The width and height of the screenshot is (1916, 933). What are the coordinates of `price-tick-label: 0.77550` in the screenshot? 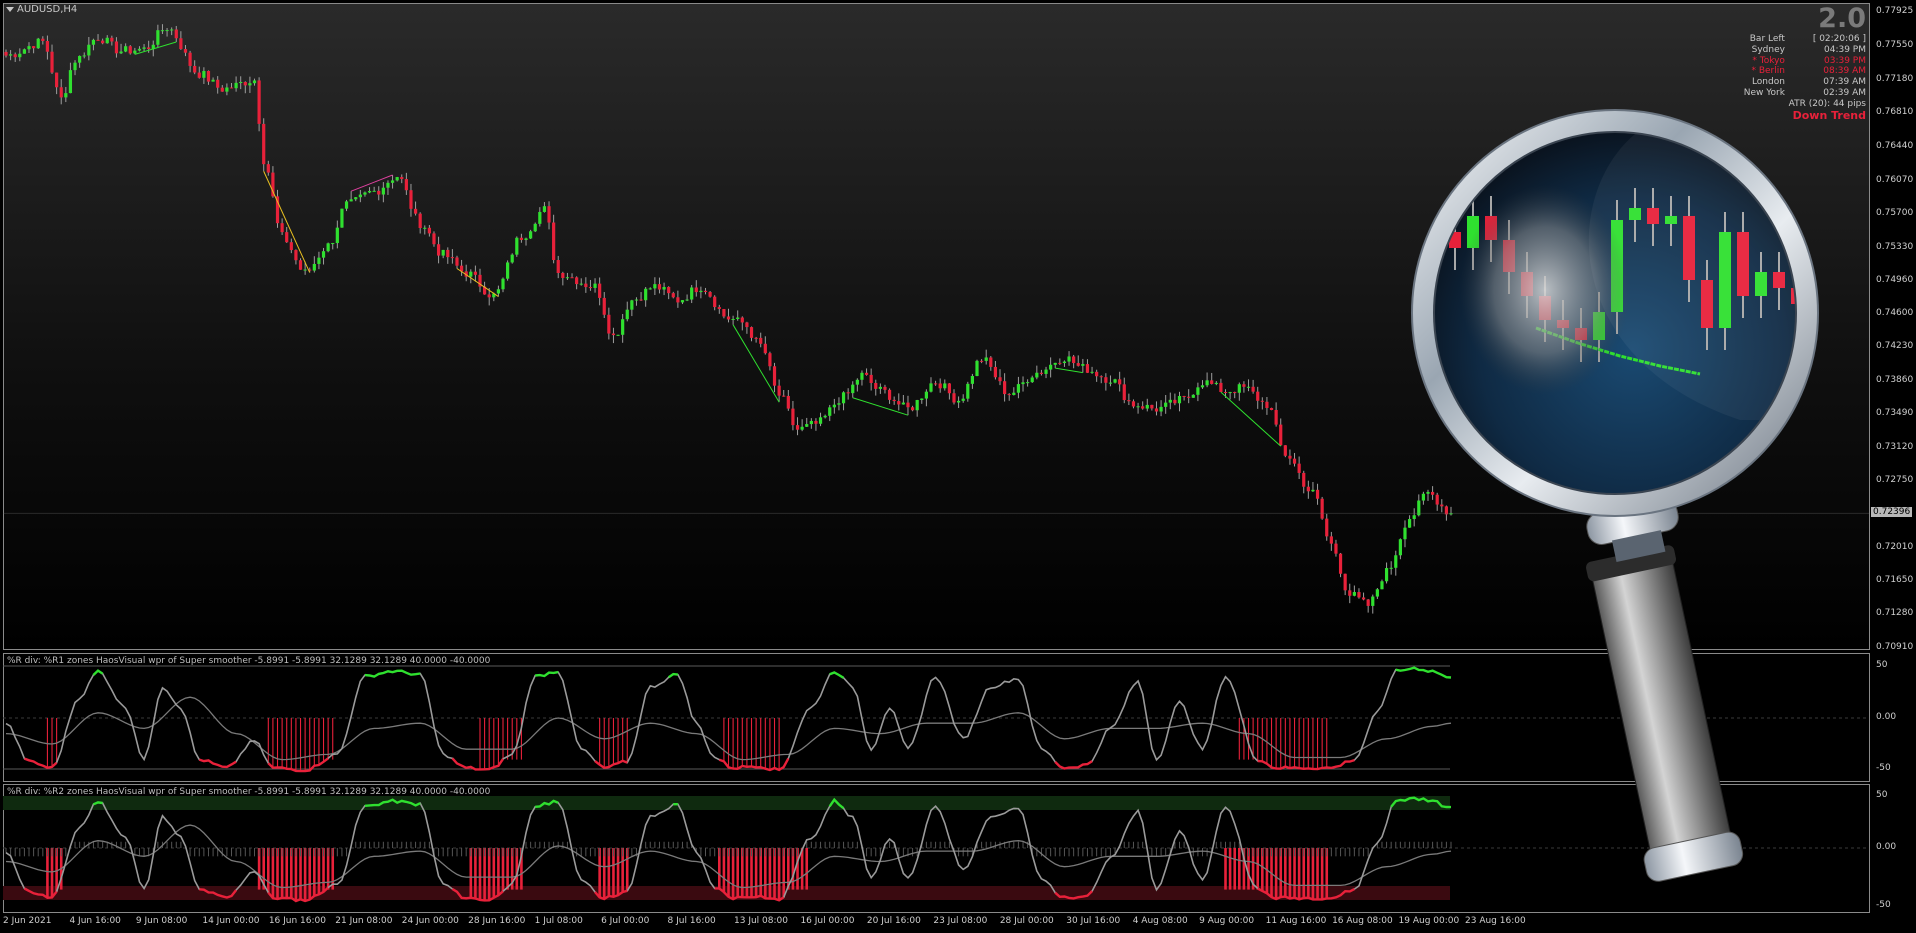 It's located at (1895, 45).